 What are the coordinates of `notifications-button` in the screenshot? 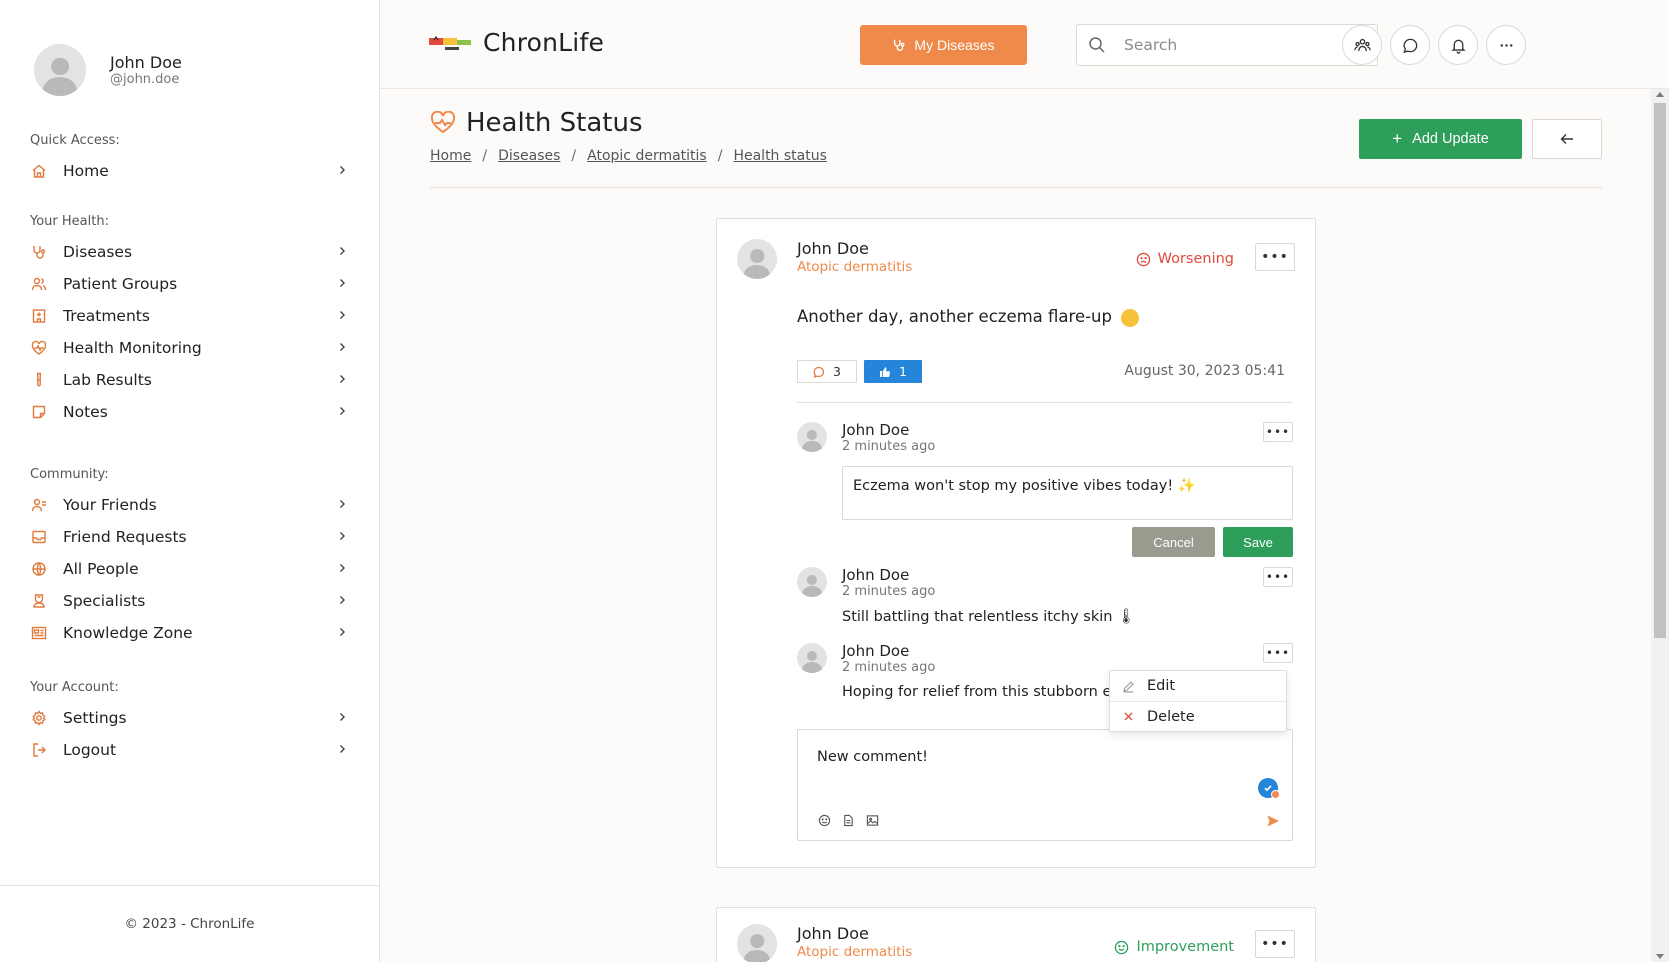 It's located at (1458, 45).